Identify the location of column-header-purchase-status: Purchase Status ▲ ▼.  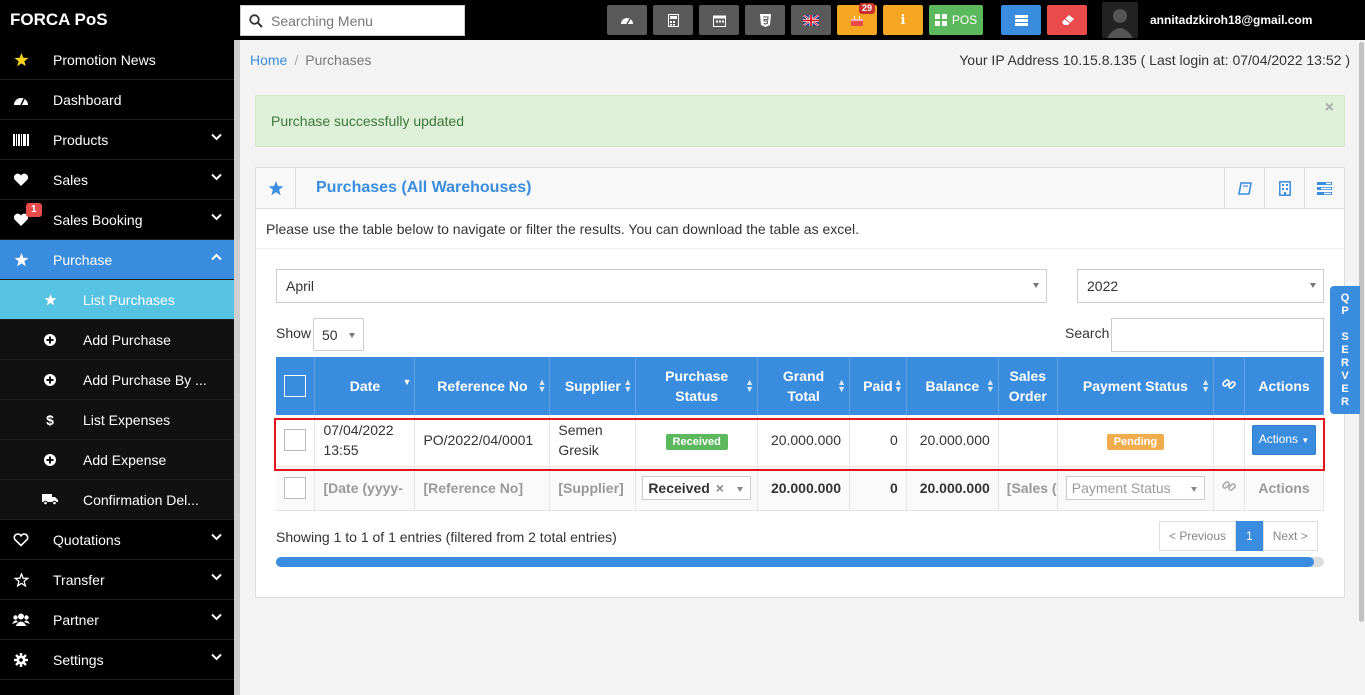
(697, 386).